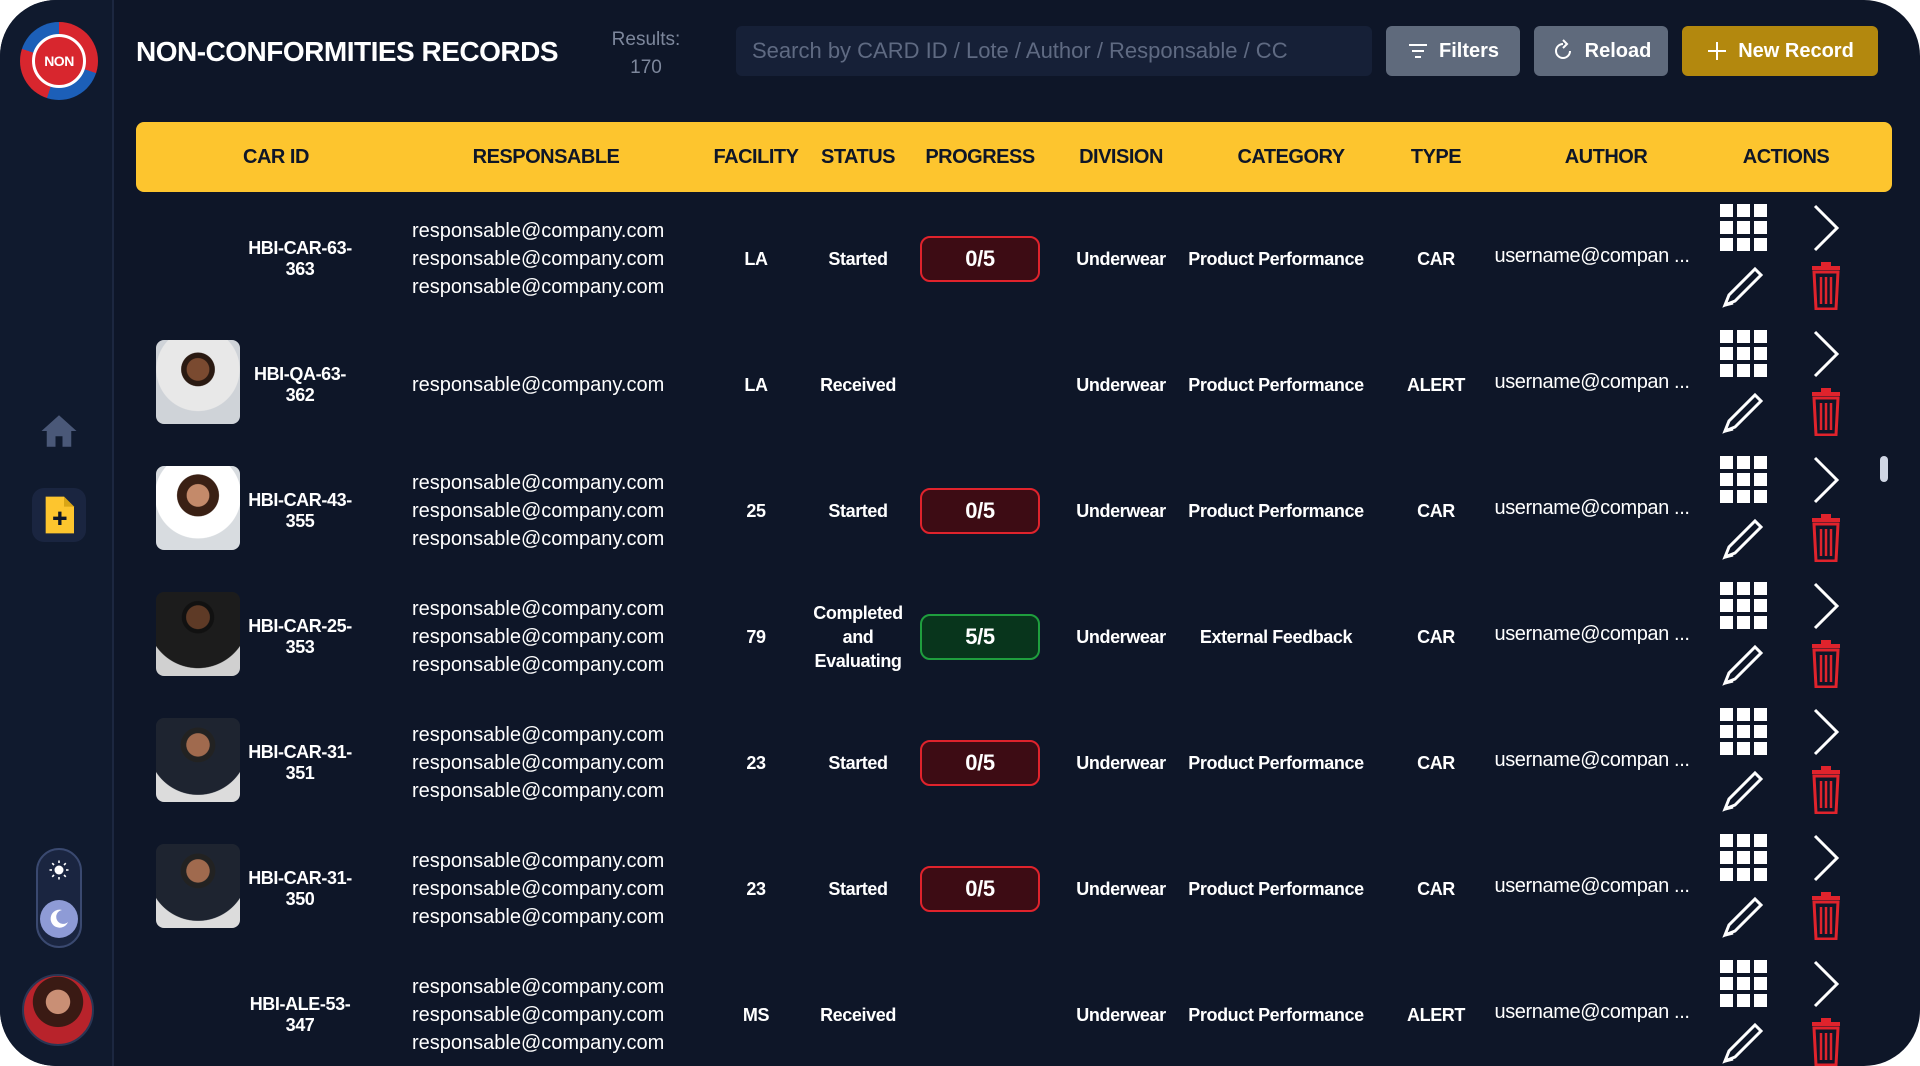  Describe the element at coordinates (300, 889) in the screenshot. I see `car-id-cell: HBI-CAR-31-350` at that location.